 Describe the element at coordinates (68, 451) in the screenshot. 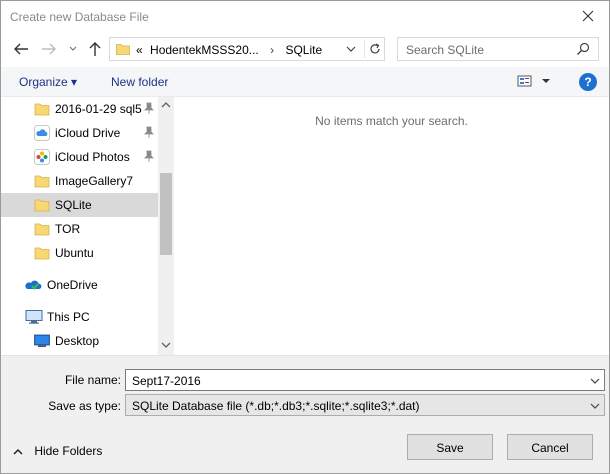

I see `hide-folders-label: Hide Folders` at that location.